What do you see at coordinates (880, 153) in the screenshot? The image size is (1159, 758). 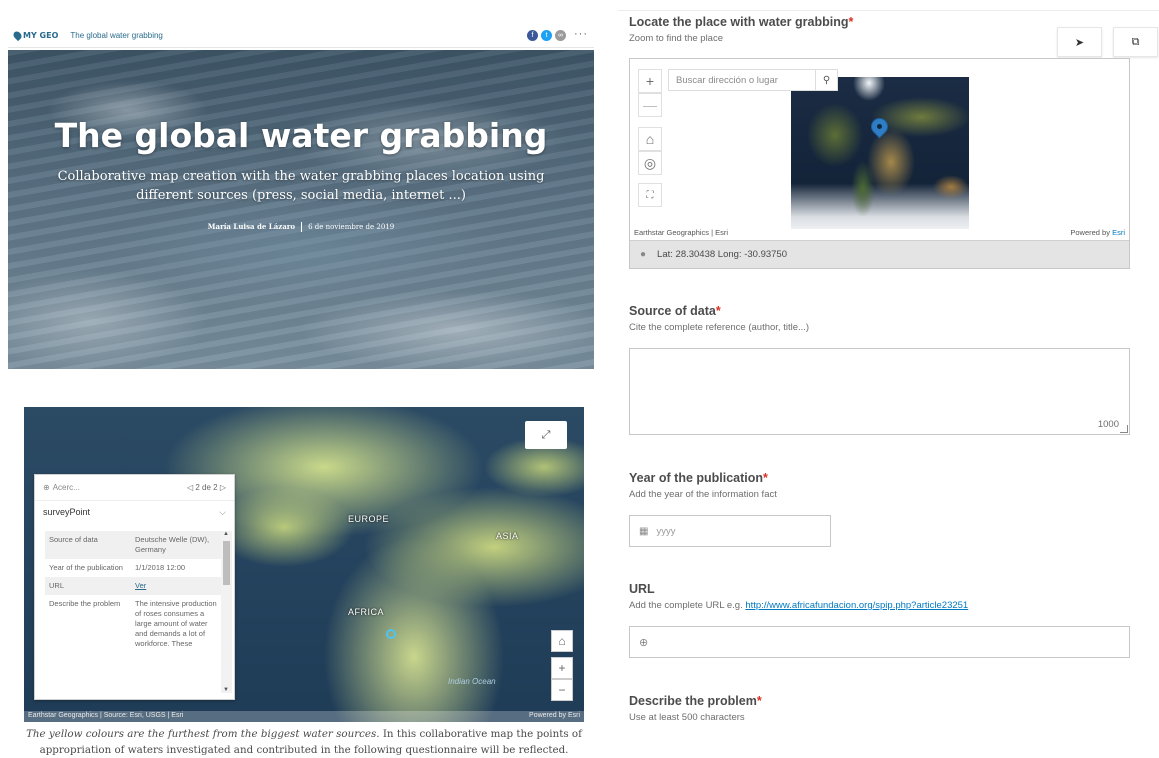 I see `world-basemap` at bounding box center [880, 153].